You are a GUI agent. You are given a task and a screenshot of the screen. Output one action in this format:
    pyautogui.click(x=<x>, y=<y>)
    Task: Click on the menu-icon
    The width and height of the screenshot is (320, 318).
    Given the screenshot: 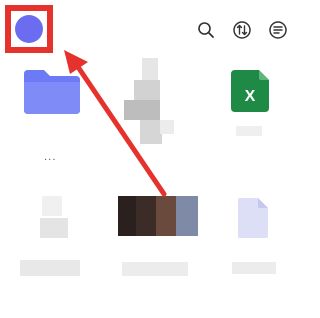 What is the action you would take?
    pyautogui.click(x=278, y=30)
    